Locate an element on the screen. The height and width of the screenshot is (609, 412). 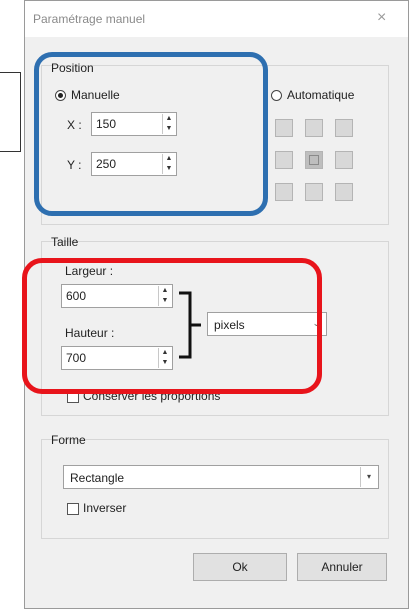
invert-checkbox is located at coordinates (73, 509).